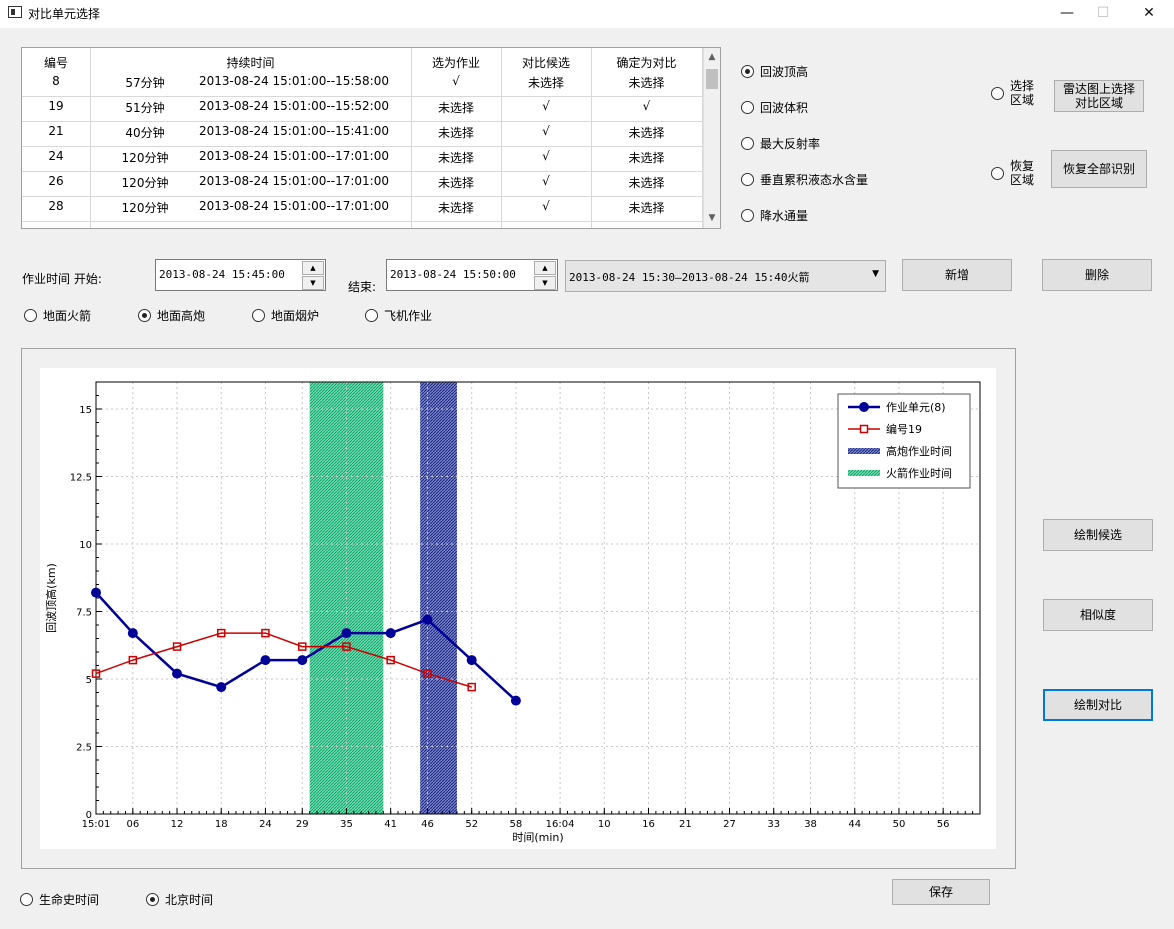 The width and height of the screenshot is (1174, 929). What do you see at coordinates (773, 824) in the screenshot?
I see `x-tick-label: 33` at bounding box center [773, 824].